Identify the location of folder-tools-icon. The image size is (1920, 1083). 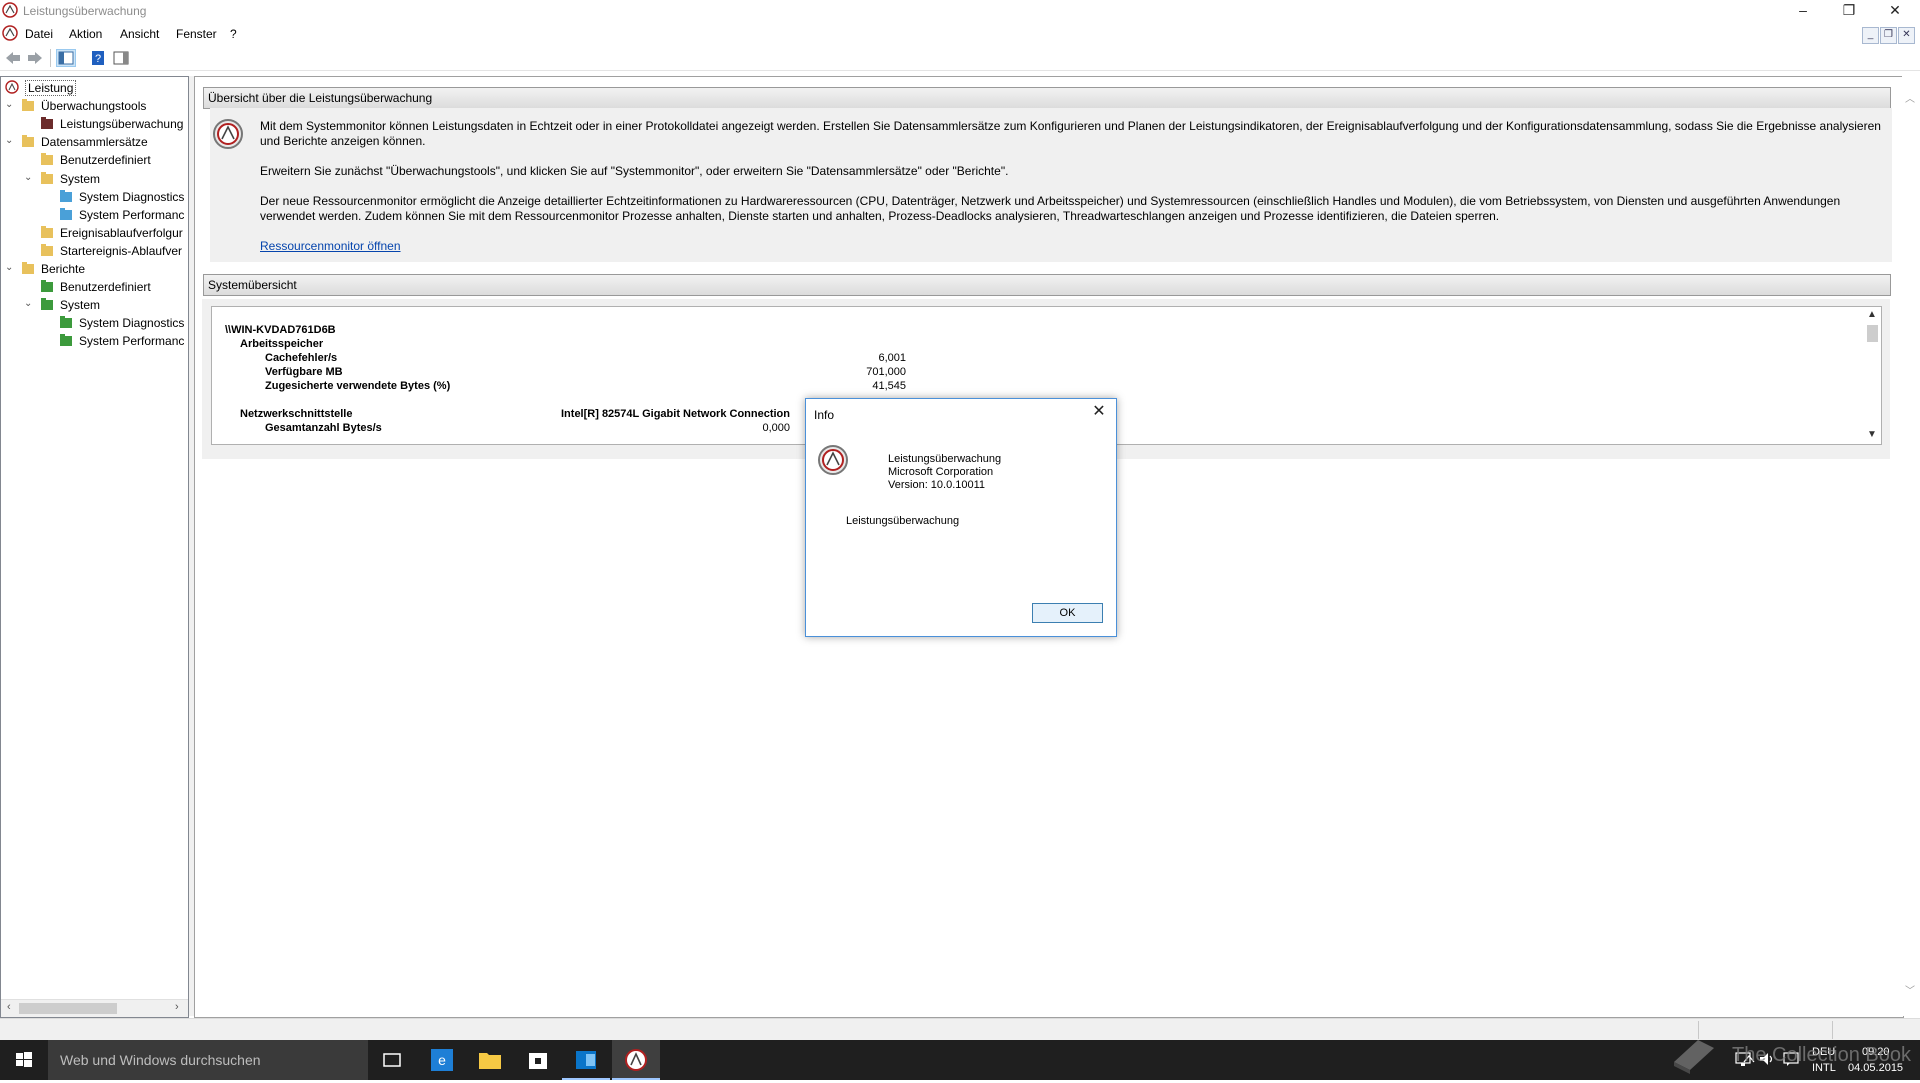
(28, 105).